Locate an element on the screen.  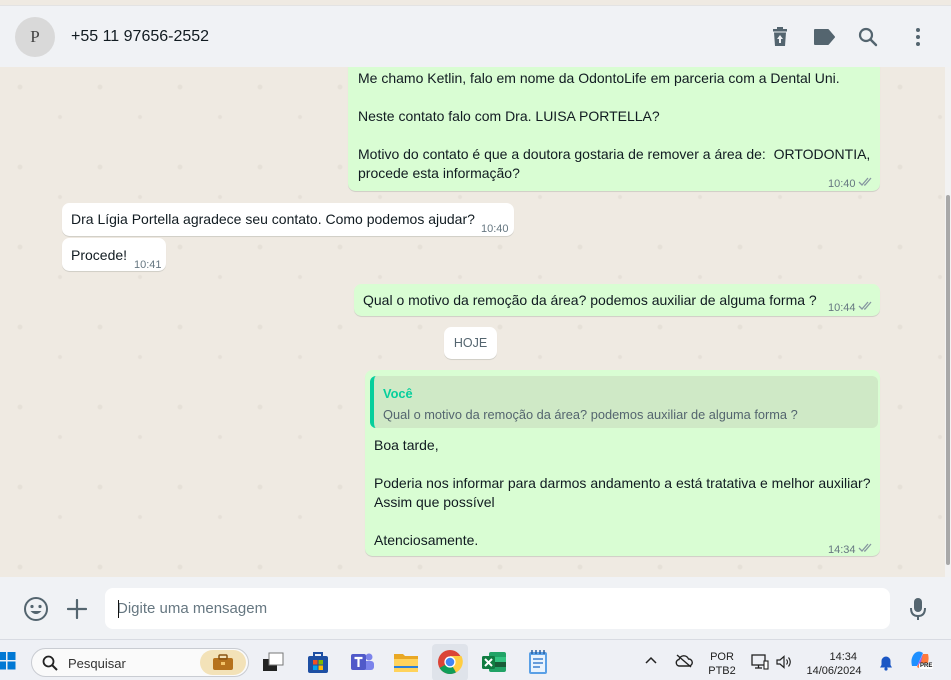
chevron-up-icon is located at coordinates (651, 660).